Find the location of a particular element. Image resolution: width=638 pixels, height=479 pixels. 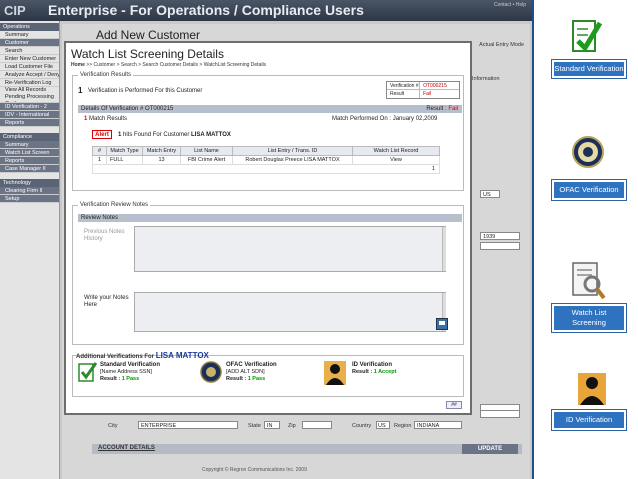

match-performed-on: Match Performed On : January 02,2009 is located at coordinates (385, 119).